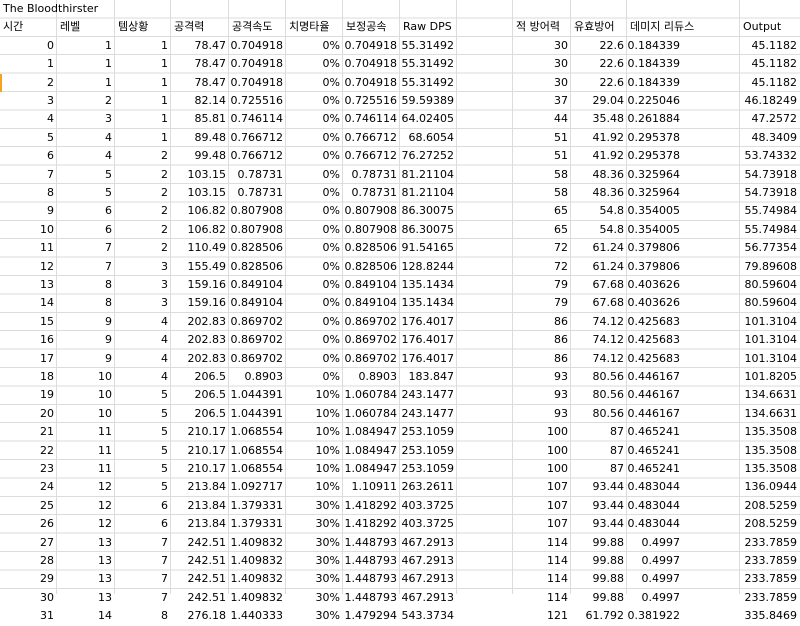 The image size is (800, 626). I want to click on table-cell: 135.1434, so click(428, 285).